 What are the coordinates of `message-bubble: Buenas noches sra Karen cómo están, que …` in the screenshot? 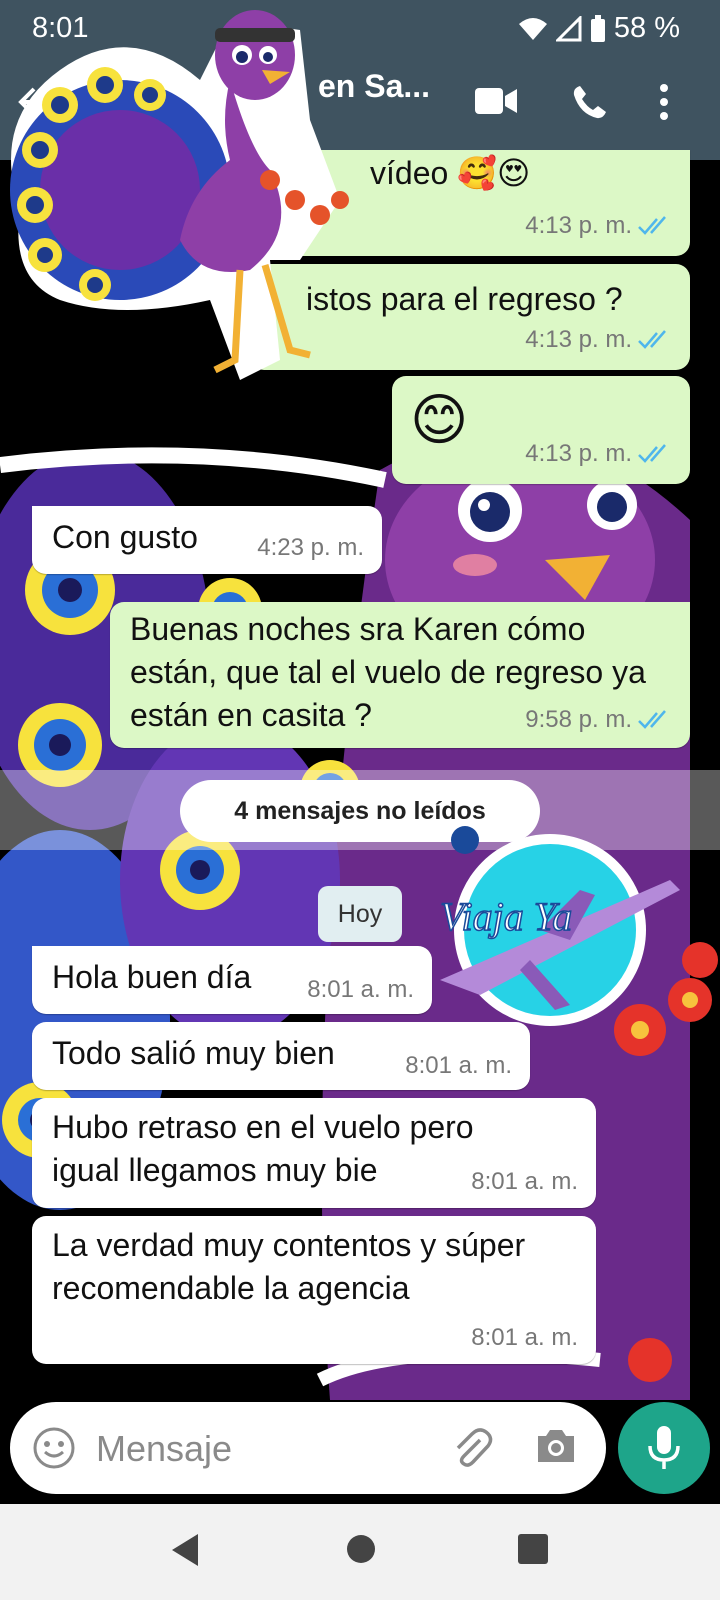 It's located at (400, 675).